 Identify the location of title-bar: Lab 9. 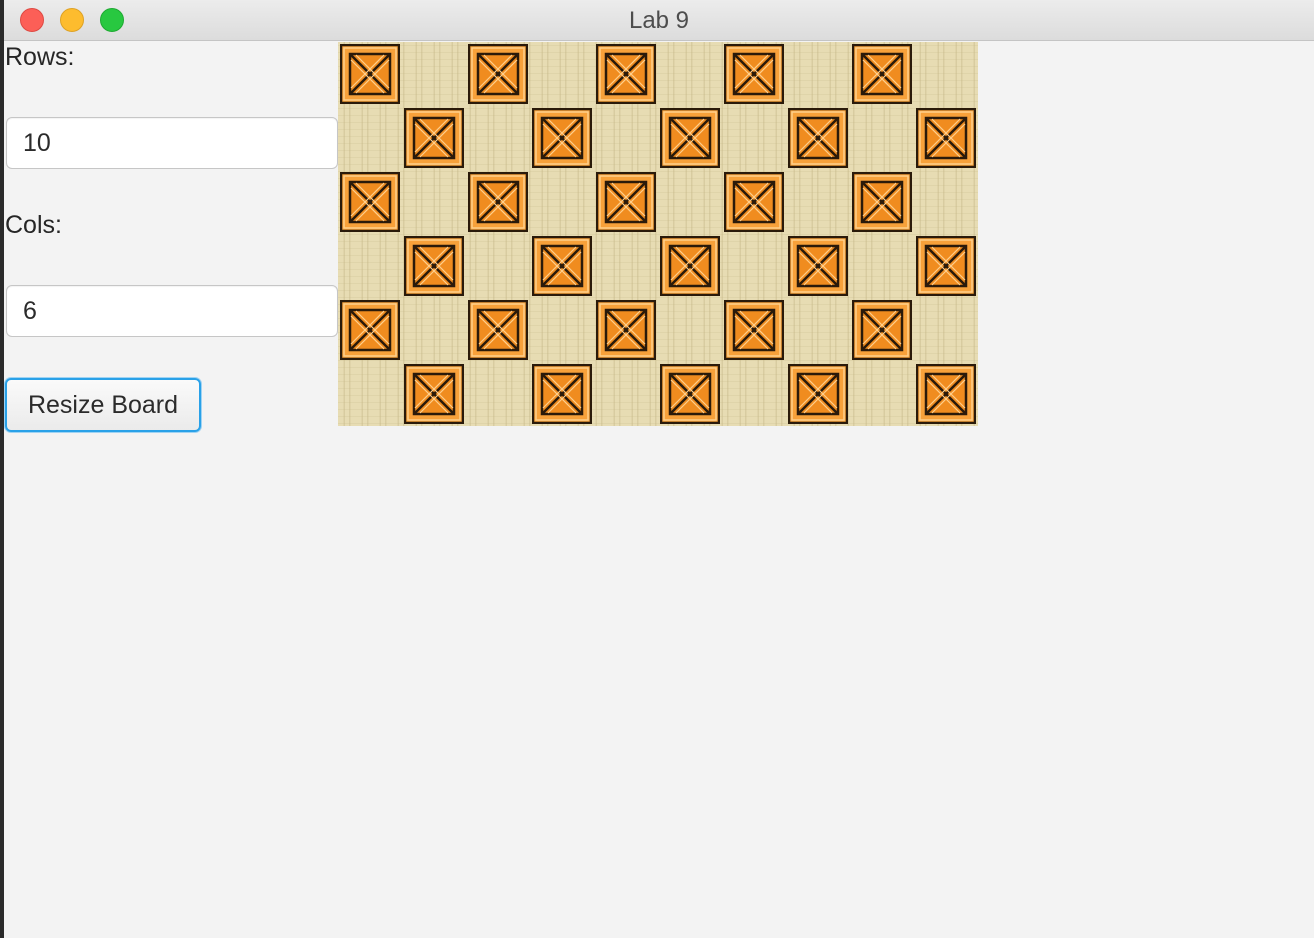
(659, 20).